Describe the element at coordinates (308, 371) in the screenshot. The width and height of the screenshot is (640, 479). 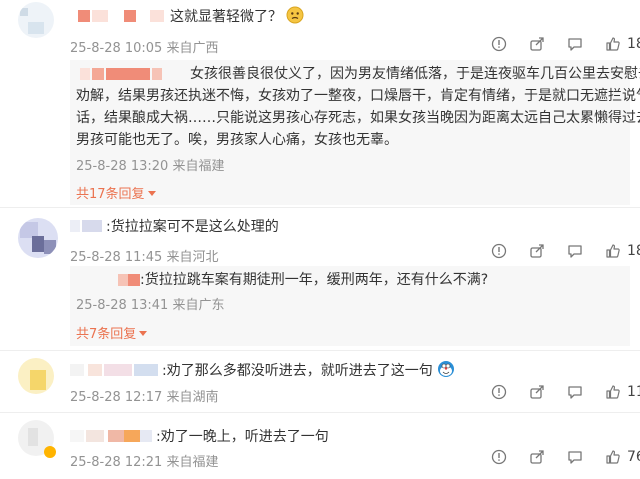
I see `comment-text: :劝了那么多都没听进去，就听进去了这一句` at that location.